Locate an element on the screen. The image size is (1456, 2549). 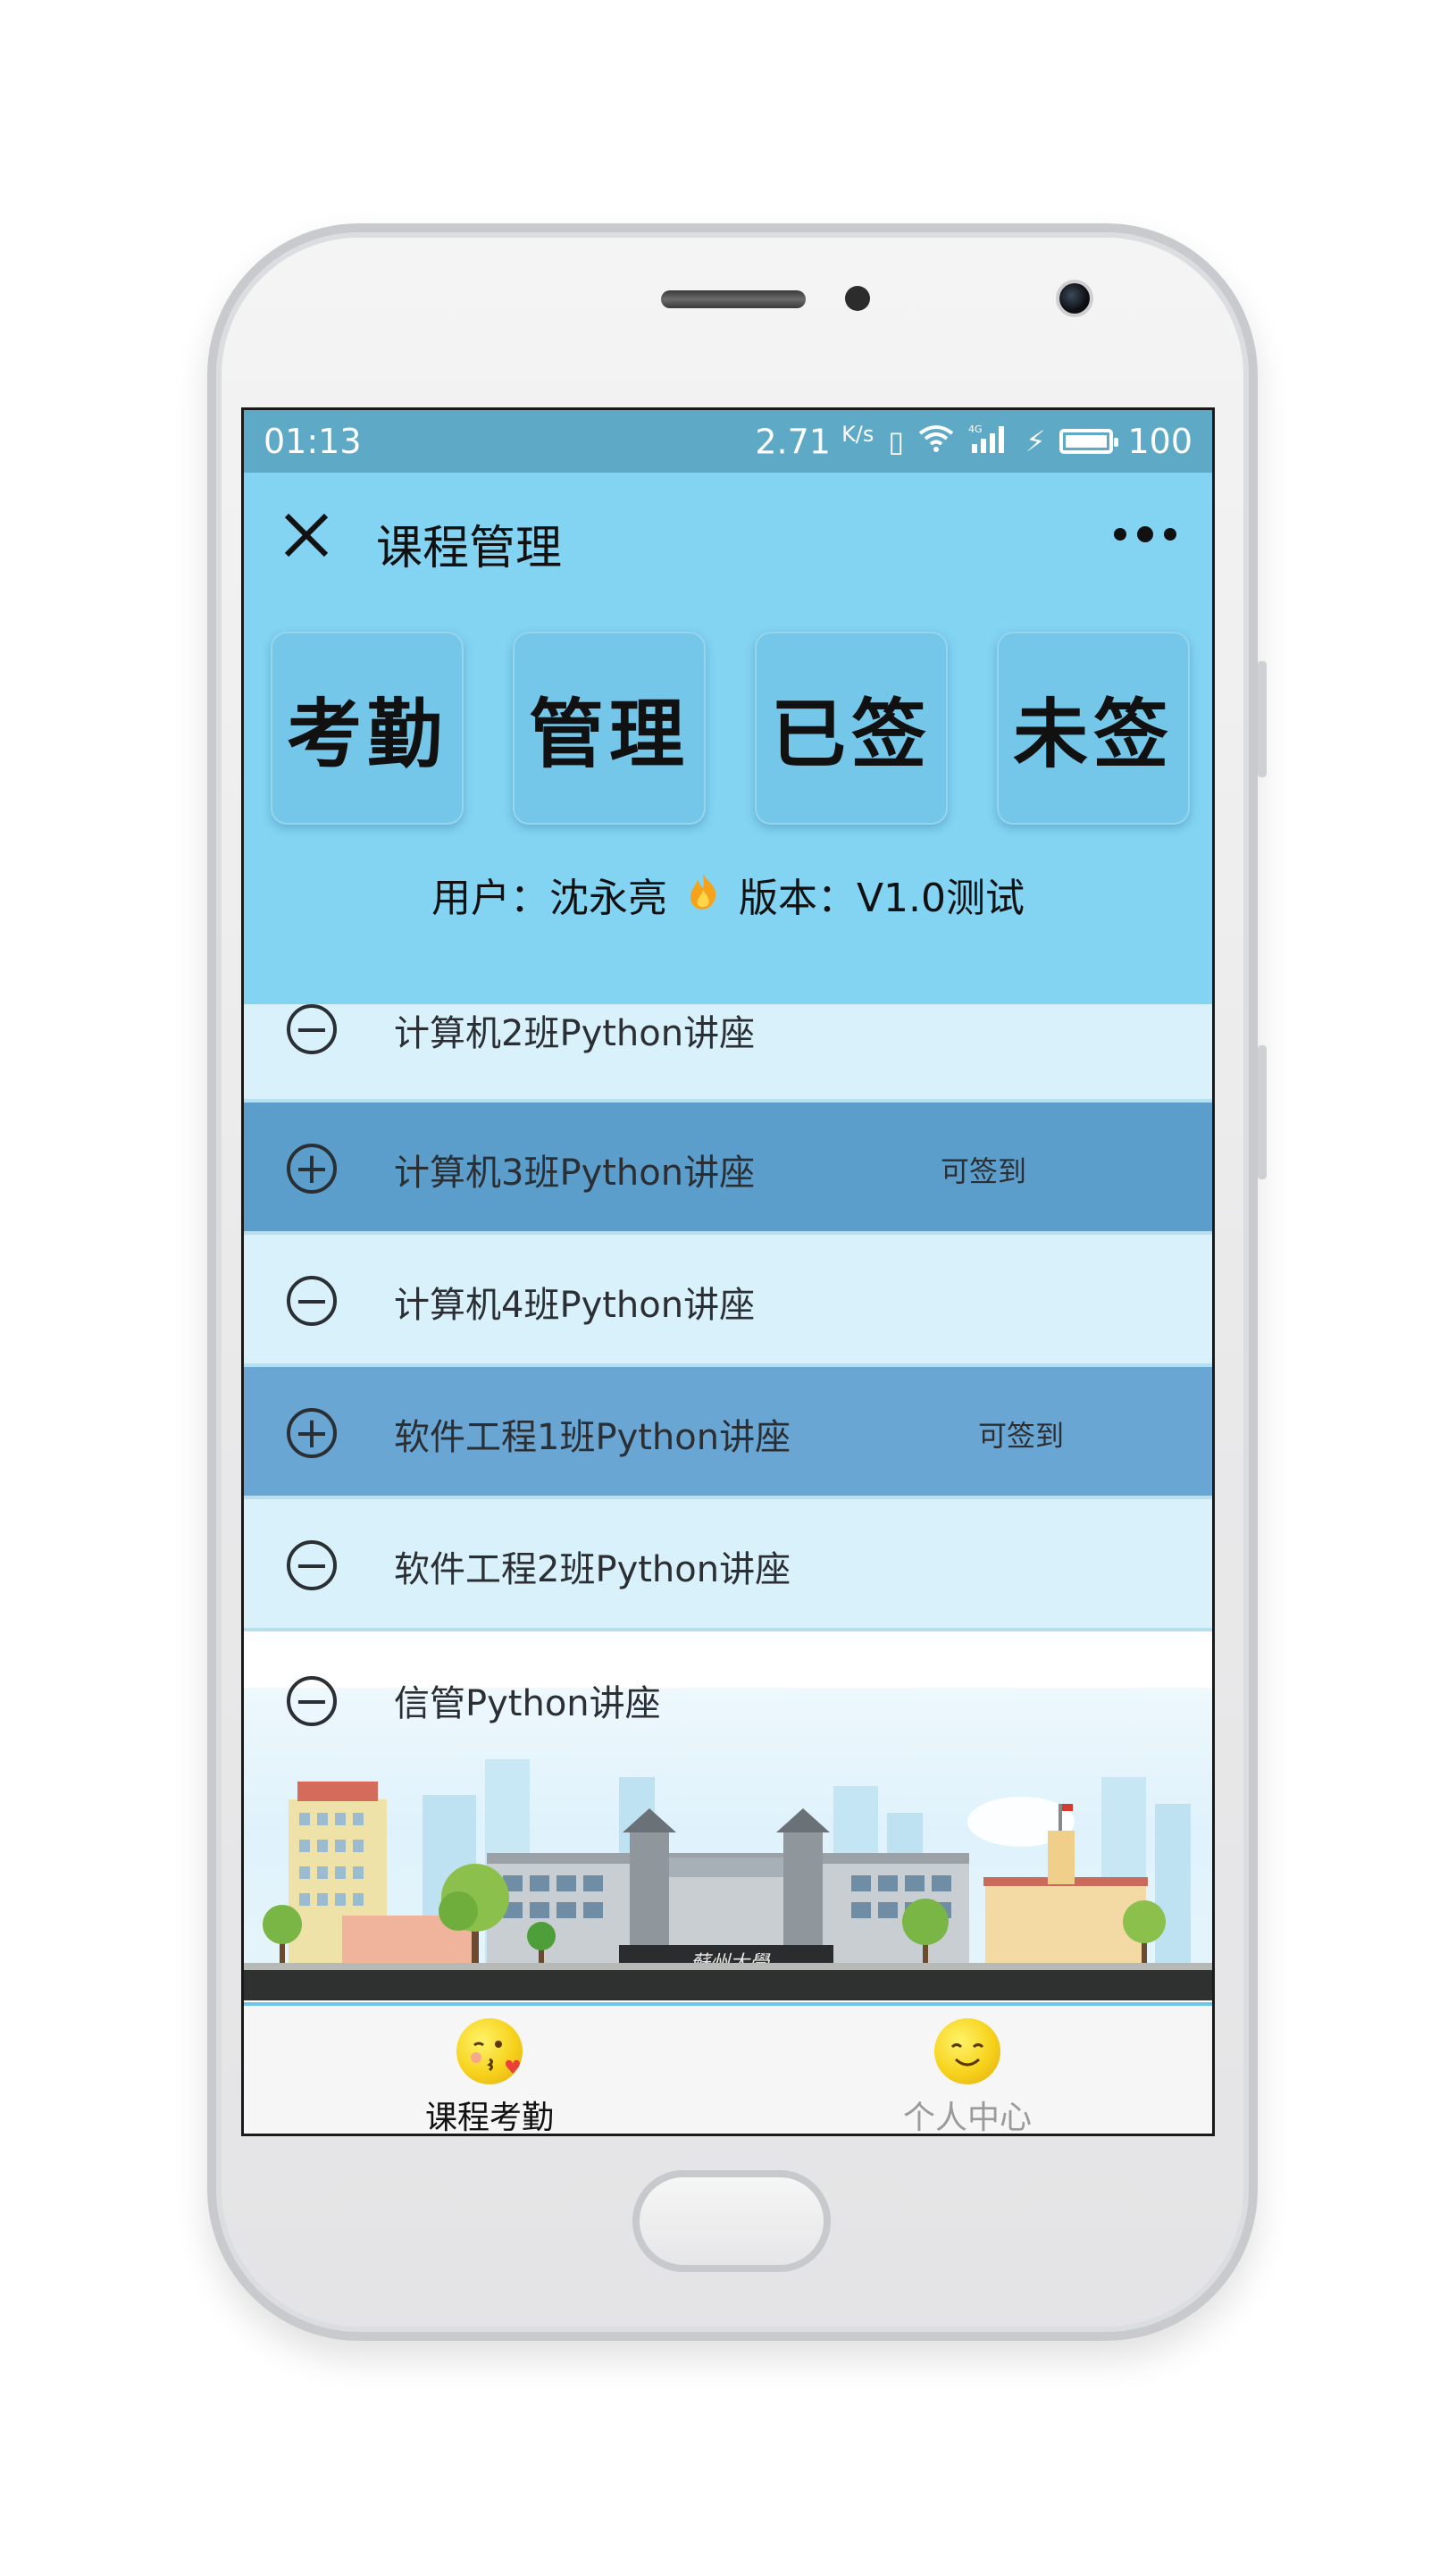
front-camera is located at coordinates (1074, 298).